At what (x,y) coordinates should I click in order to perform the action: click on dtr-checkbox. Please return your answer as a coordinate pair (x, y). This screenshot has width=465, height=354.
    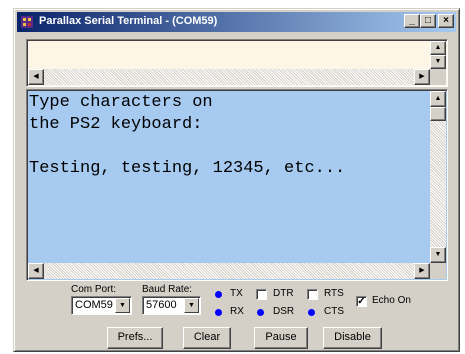
    Looking at the image, I should click on (261, 294).